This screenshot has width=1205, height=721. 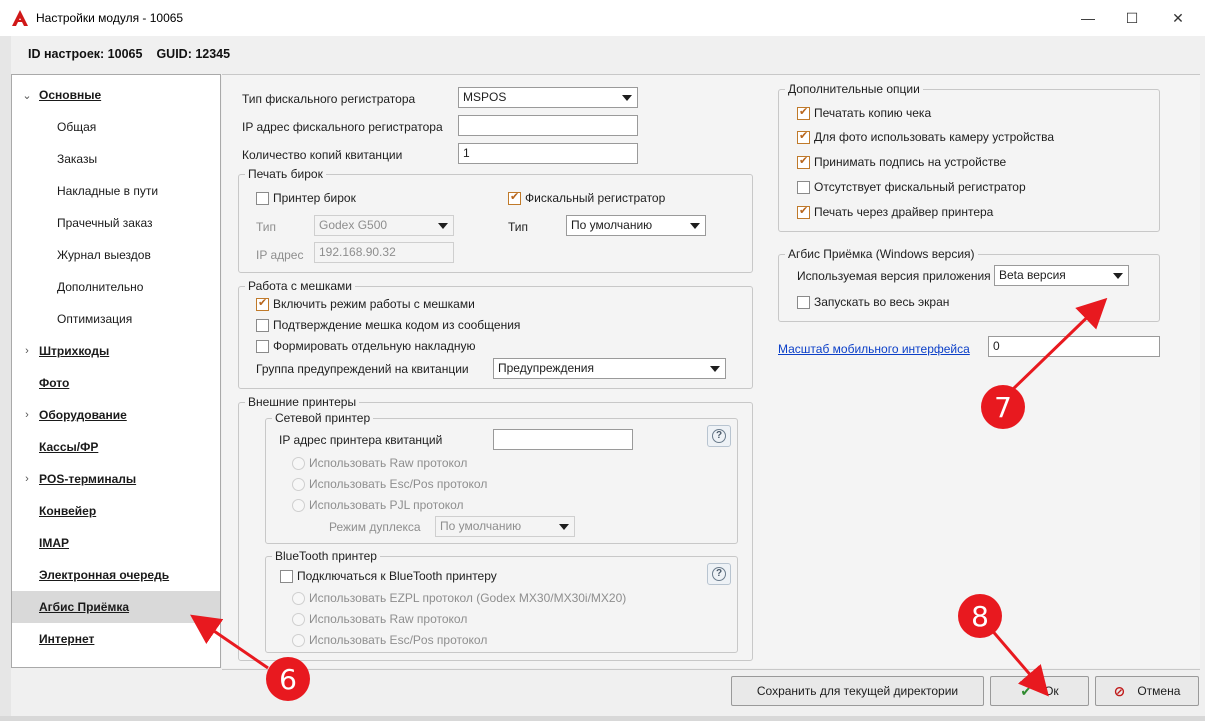 I want to click on annotation-badge-6: 6, so click(x=288, y=679).